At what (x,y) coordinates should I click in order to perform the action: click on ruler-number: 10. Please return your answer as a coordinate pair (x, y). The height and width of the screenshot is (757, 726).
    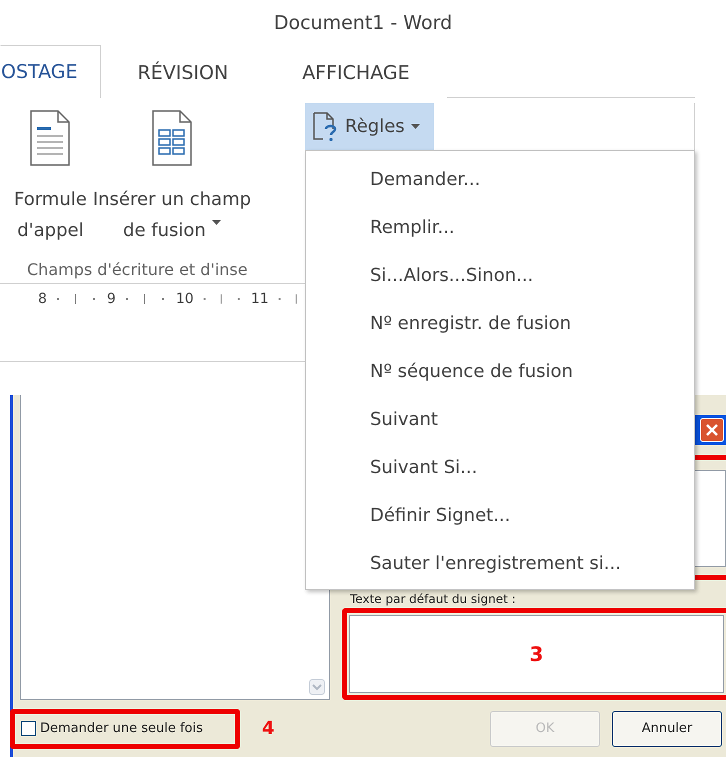
    Looking at the image, I should click on (185, 299).